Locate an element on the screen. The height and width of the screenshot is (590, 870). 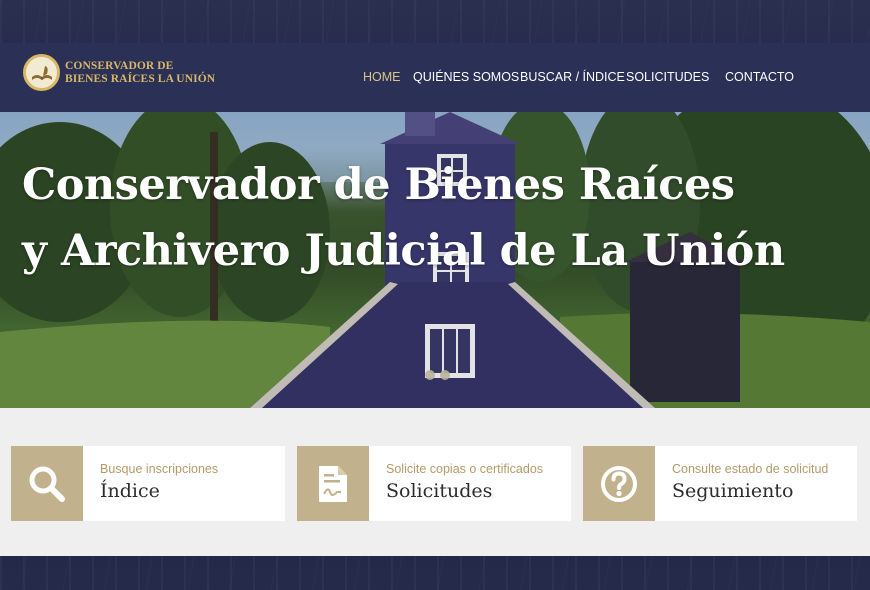
card-text: Busque inscripciones Índice is located at coordinates (150, 483).